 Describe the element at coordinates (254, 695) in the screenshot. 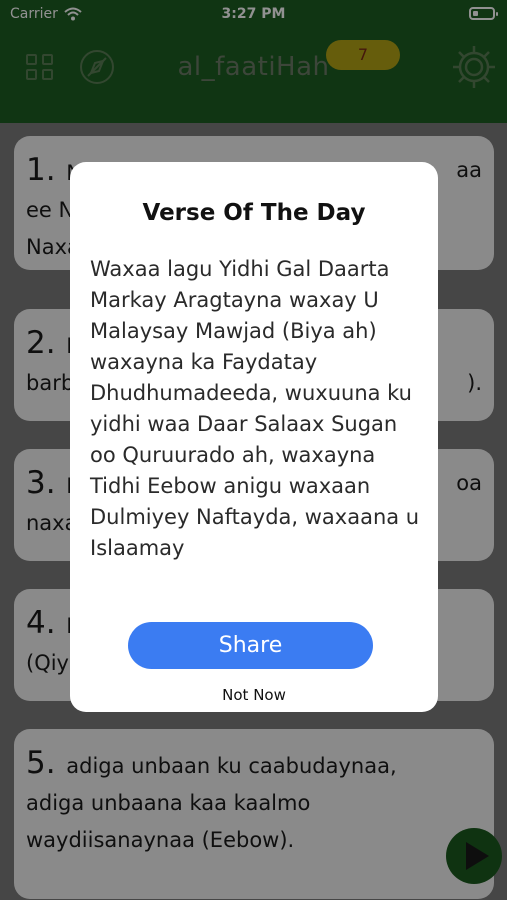

I see `not-now-button: Not Now` at that location.